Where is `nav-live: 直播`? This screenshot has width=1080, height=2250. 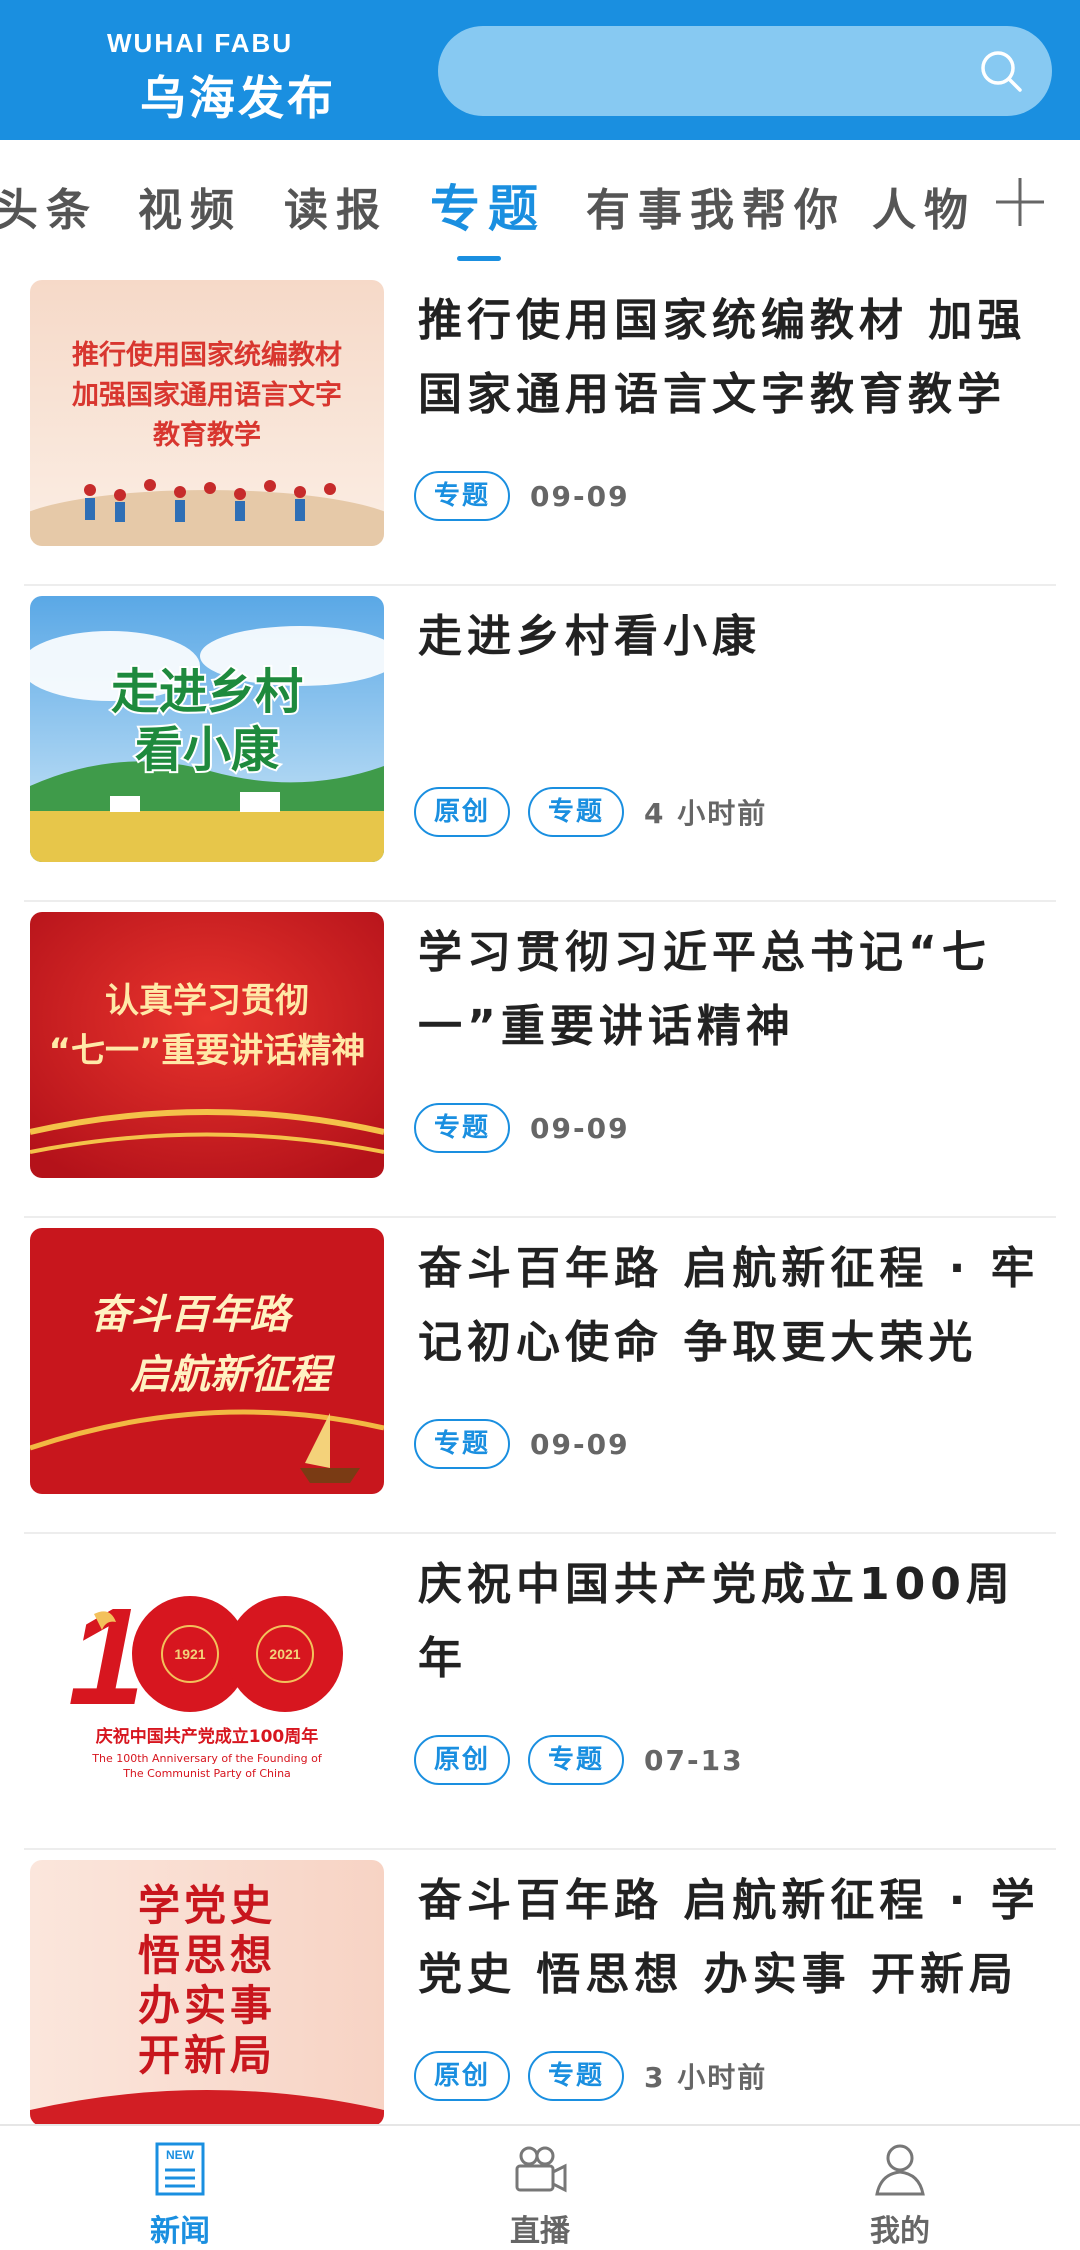 nav-live: 直播 is located at coordinates (540, 2195).